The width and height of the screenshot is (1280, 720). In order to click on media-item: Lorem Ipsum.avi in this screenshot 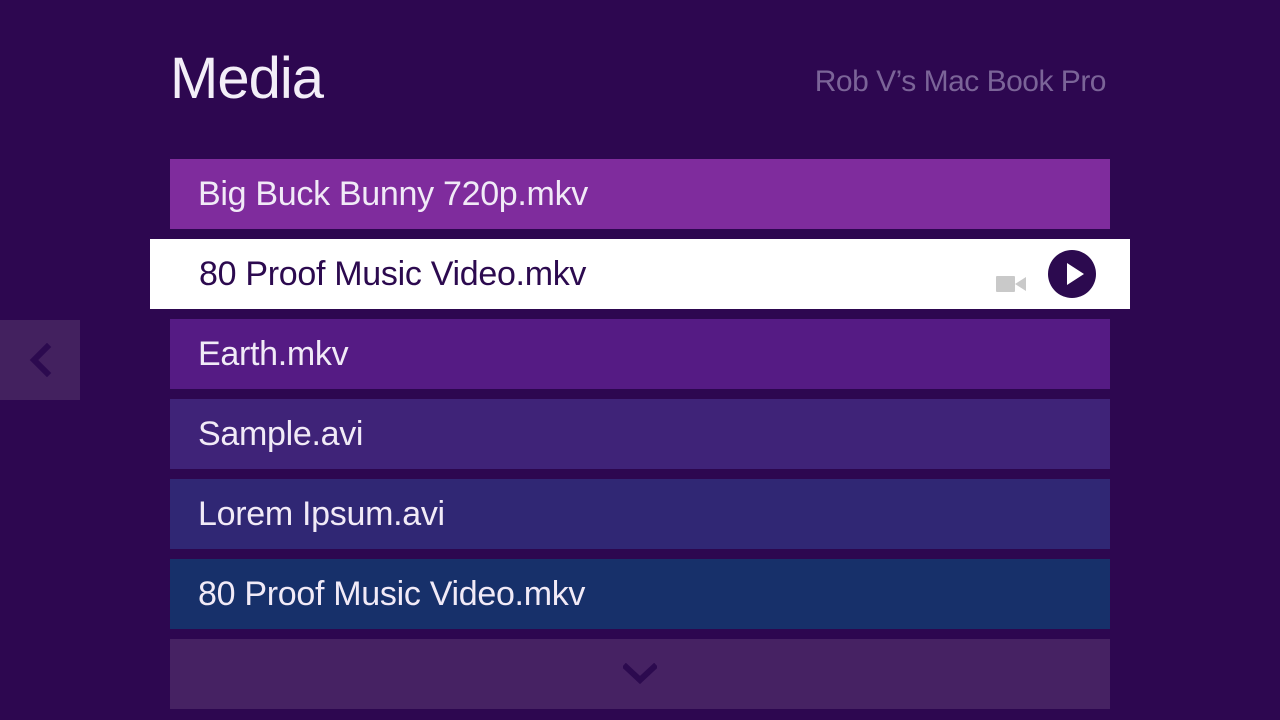, I will do `click(640, 514)`.